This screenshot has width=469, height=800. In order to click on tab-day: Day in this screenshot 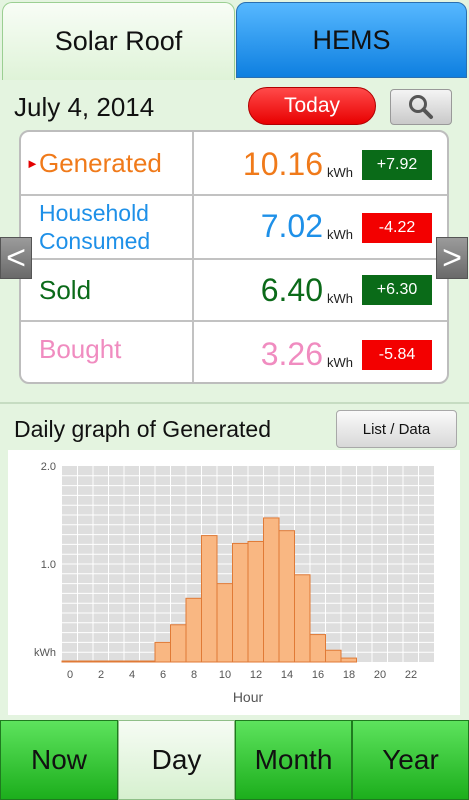, I will do `click(176, 760)`.